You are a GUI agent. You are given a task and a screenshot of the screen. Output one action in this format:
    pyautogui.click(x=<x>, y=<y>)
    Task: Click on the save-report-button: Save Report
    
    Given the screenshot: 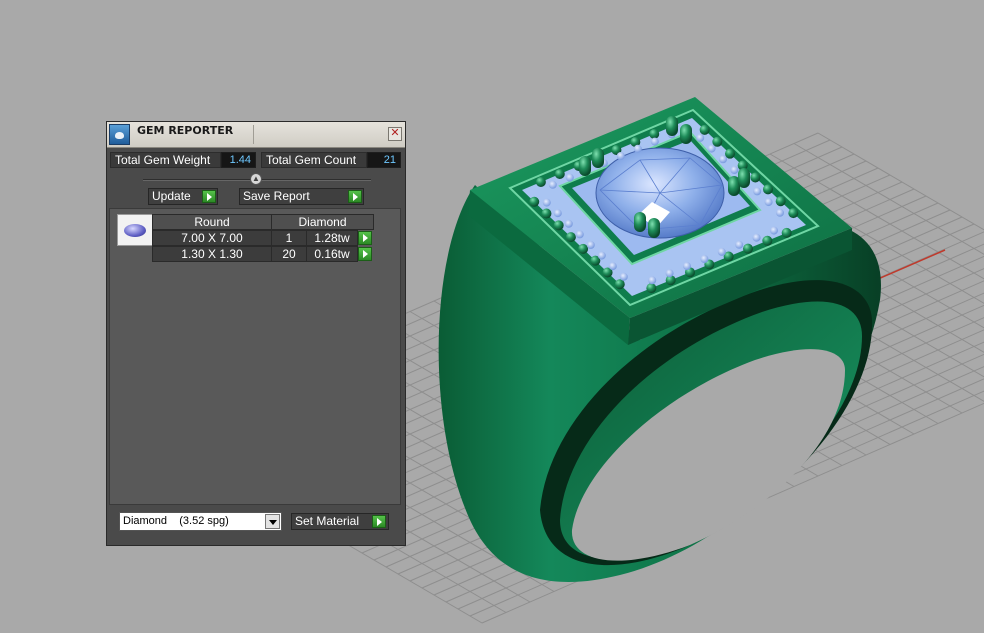 What is the action you would take?
    pyautogui.click(x=301, y=196)
    